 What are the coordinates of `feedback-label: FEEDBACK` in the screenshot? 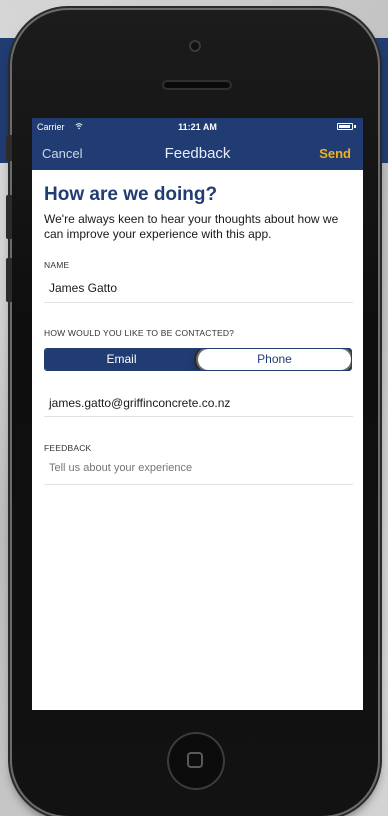 It's located at (68, 448).